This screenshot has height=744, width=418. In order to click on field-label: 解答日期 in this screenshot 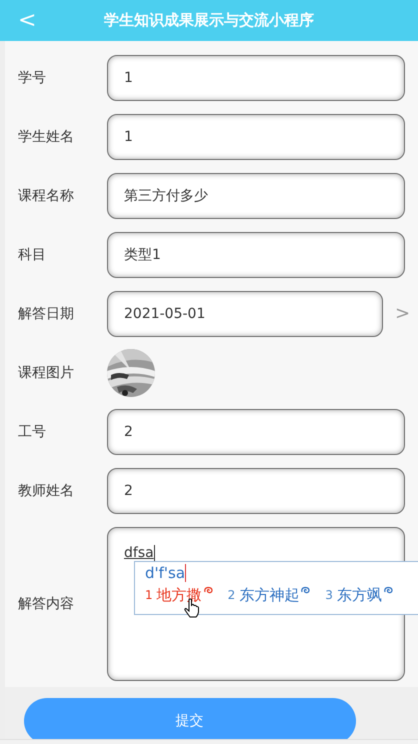, I will do `click(46, 313)`.